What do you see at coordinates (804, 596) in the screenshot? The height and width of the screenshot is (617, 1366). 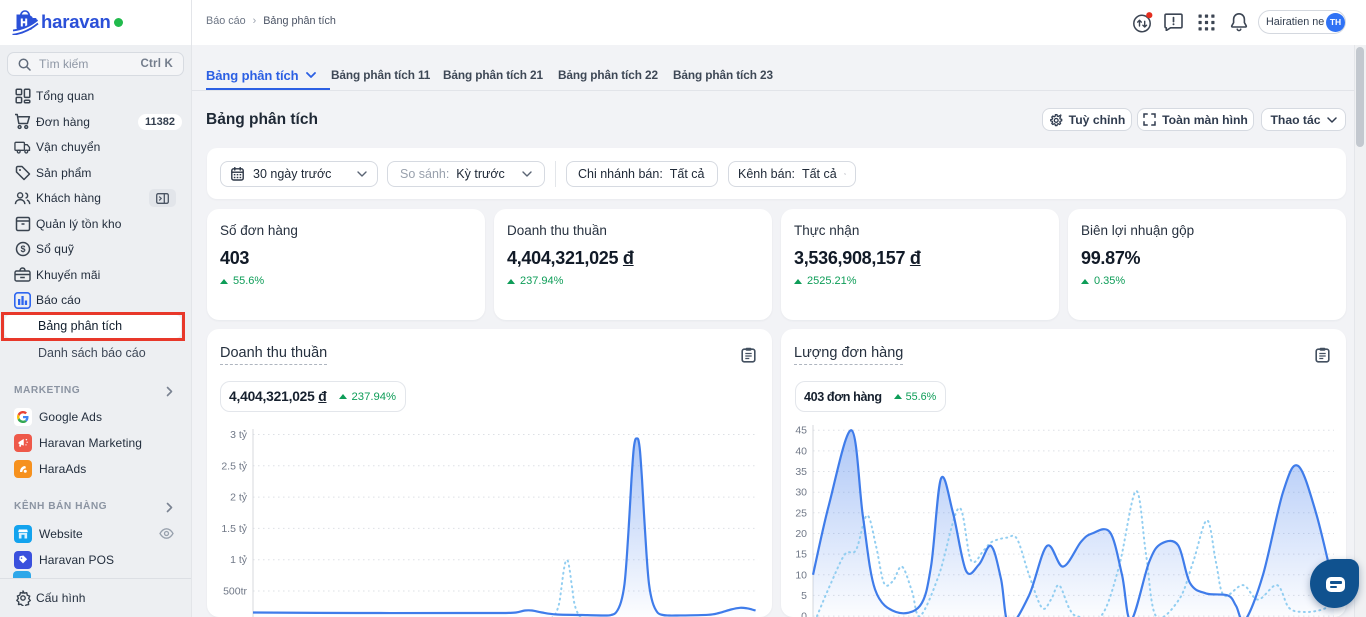 I see `svg-text: 5` at bounding box center [804, 596].